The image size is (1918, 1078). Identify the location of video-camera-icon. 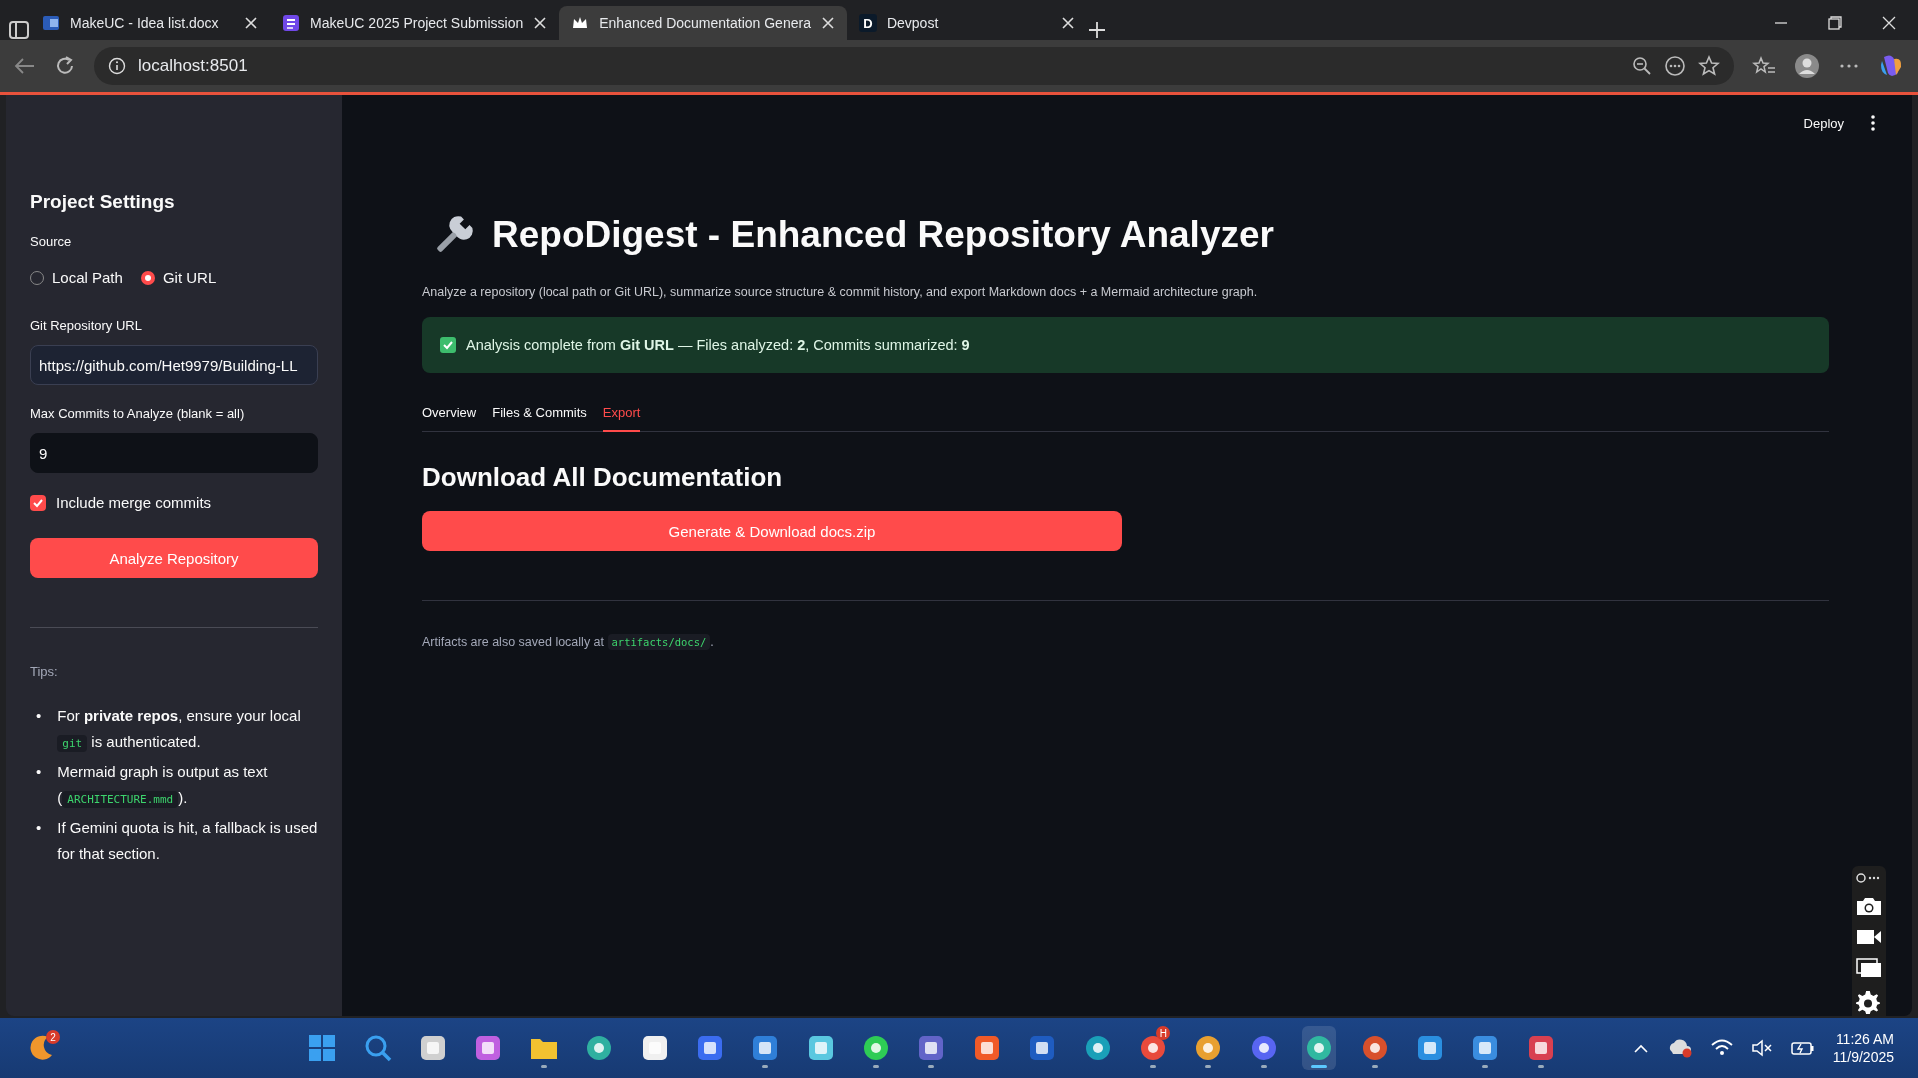
(1869, 937).